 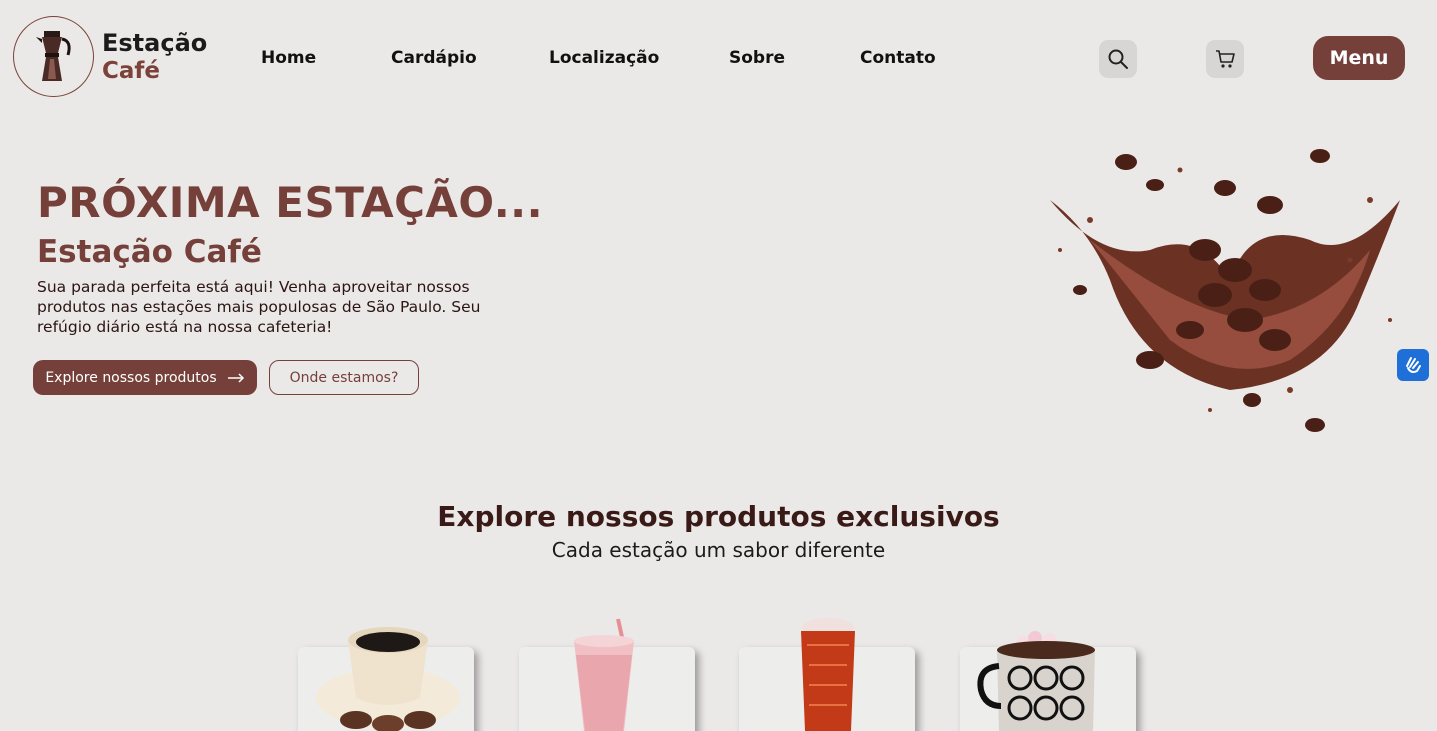 I want to click on coffee-splash-image, so click(x=1225, y=290).